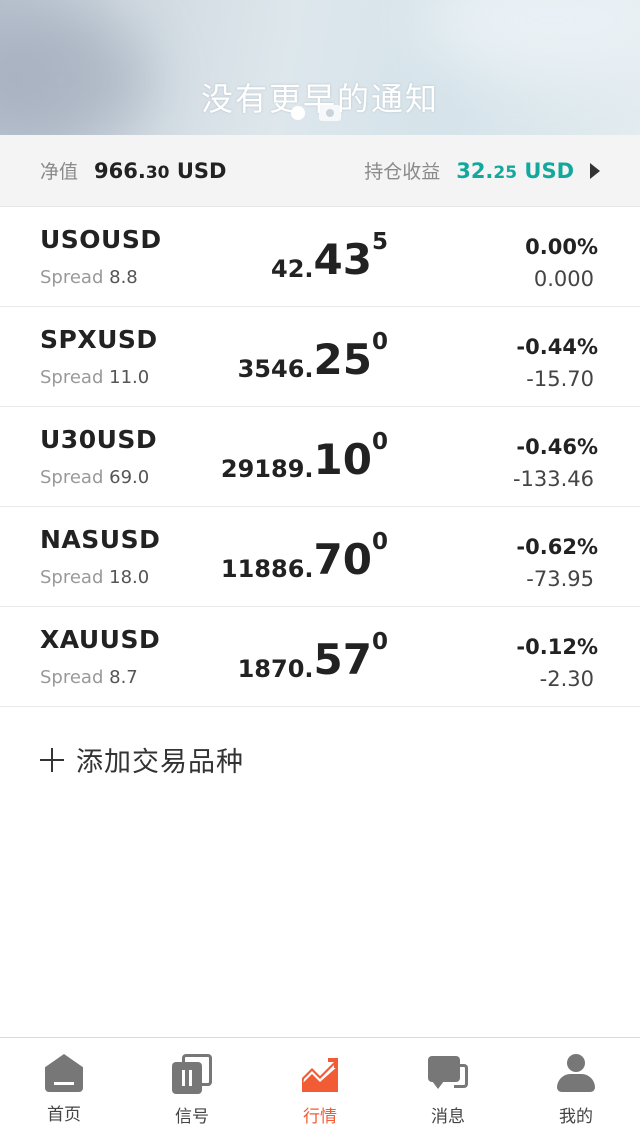 The width and height of the screenshot is (640, 1136). I want to click on chart-icon-graphic, so click(320, 1075).